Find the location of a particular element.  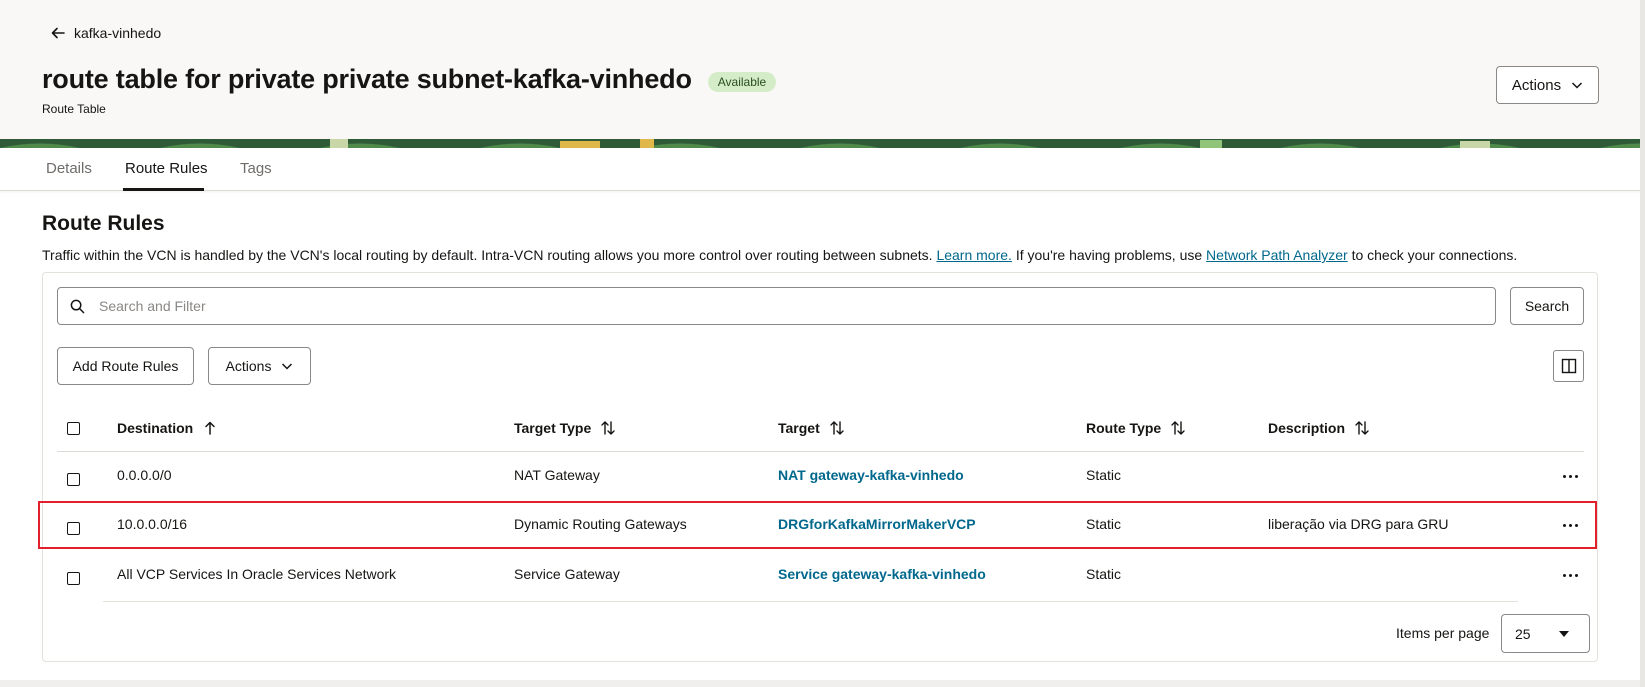

tab-tags: Tags is located at coordinates (256, 168).